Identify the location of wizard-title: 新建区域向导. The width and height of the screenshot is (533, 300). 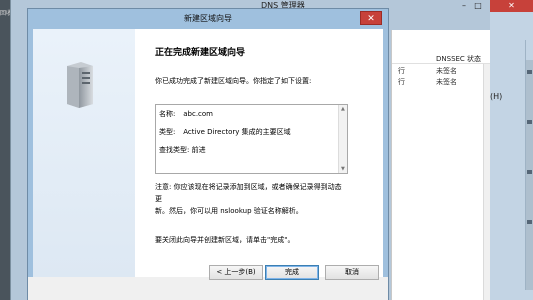
(208, 18).